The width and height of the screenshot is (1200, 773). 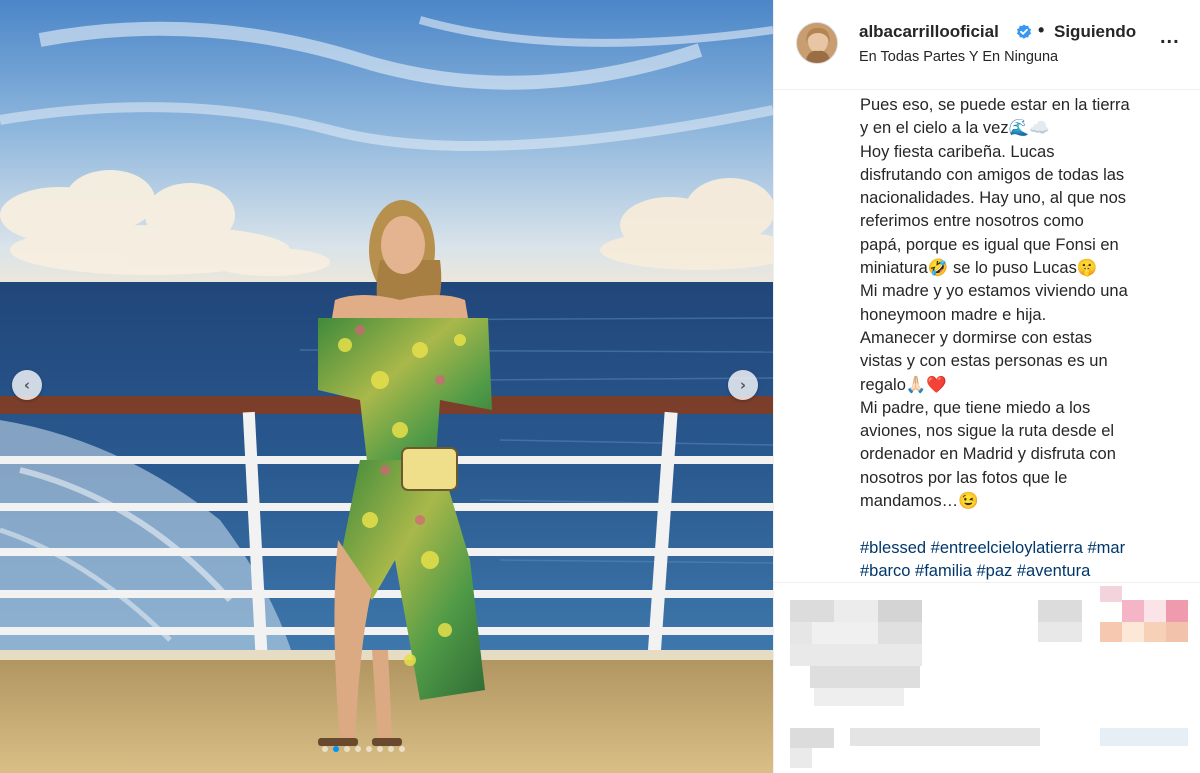 What do you see at coordinates (989, 244) in the screenshot?
I see `caption-line: papá, porque es igual que Fonsi en` at bounding box center [989, 244].